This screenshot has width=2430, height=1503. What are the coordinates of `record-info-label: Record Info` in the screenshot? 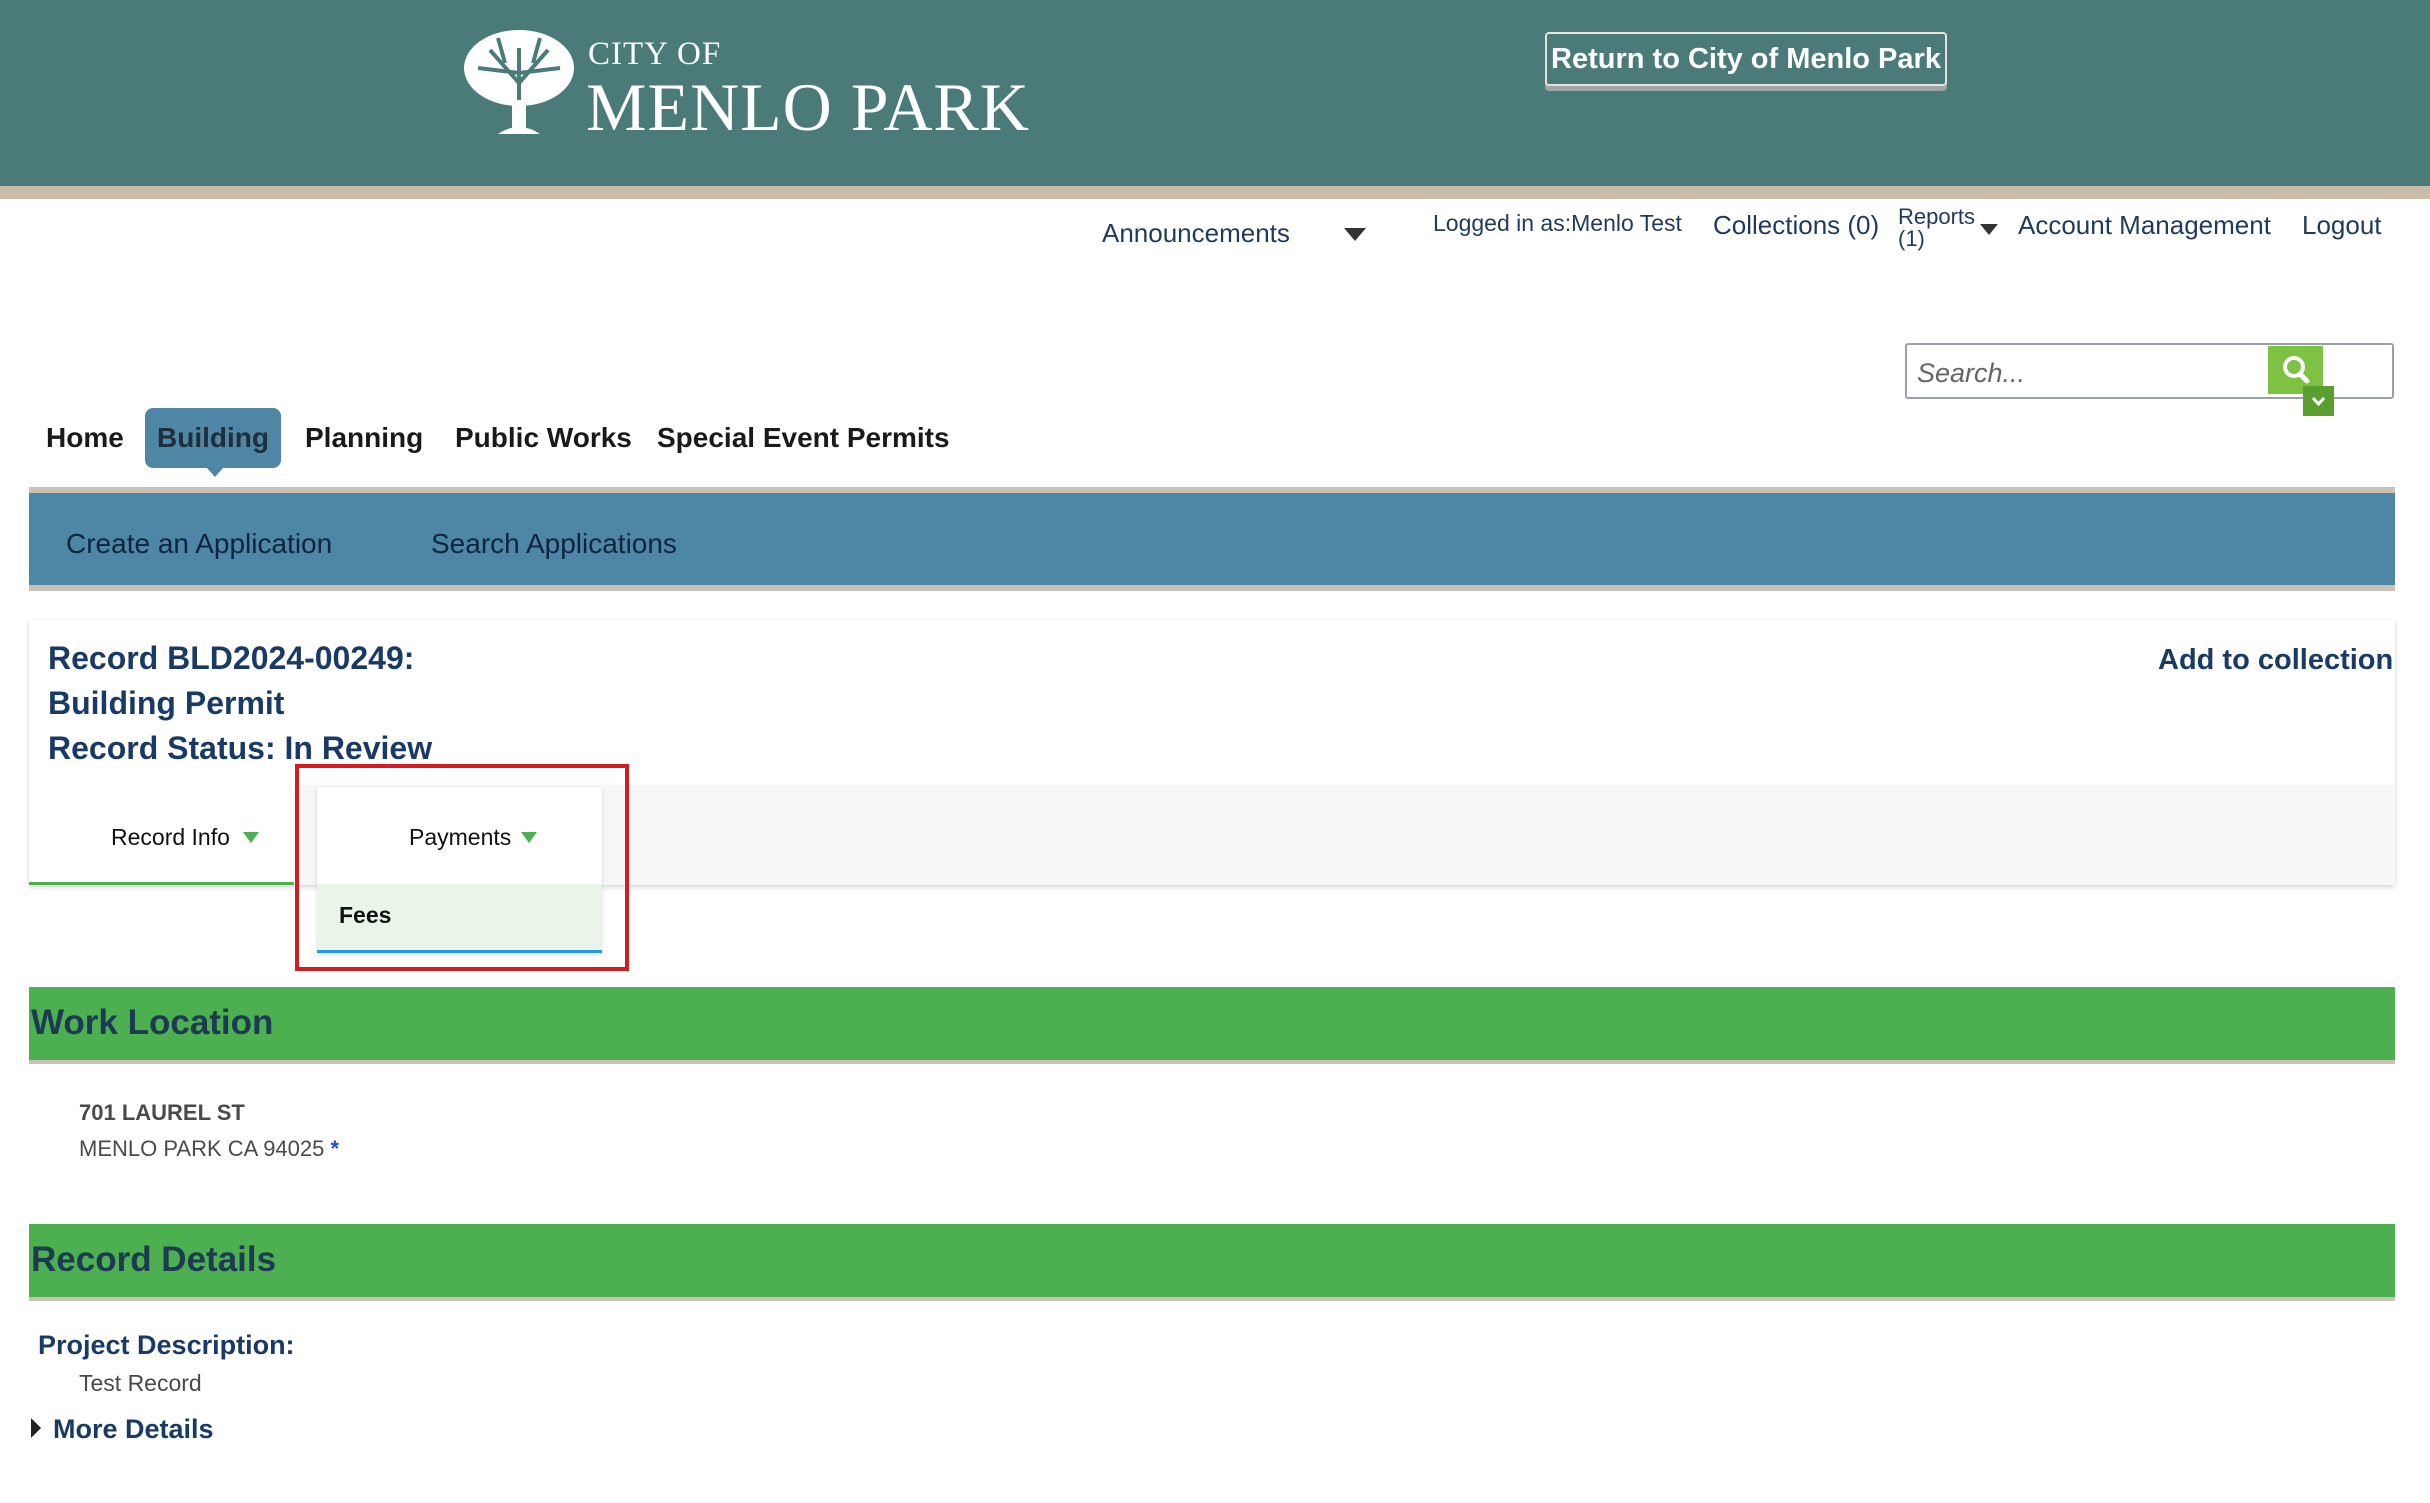 It's located at (170, 837).